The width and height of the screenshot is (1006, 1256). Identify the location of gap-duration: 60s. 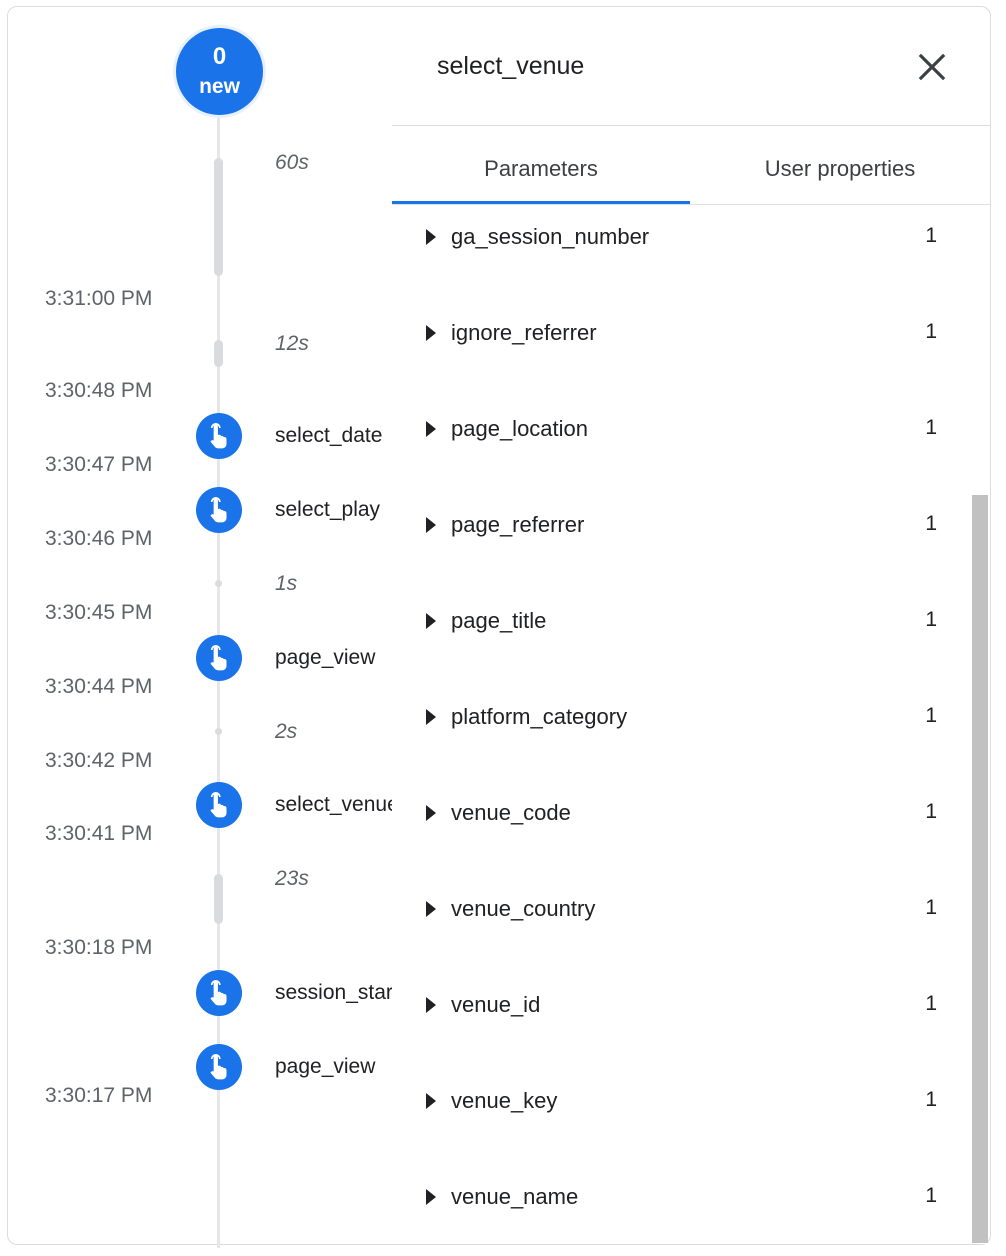
(292, 162).